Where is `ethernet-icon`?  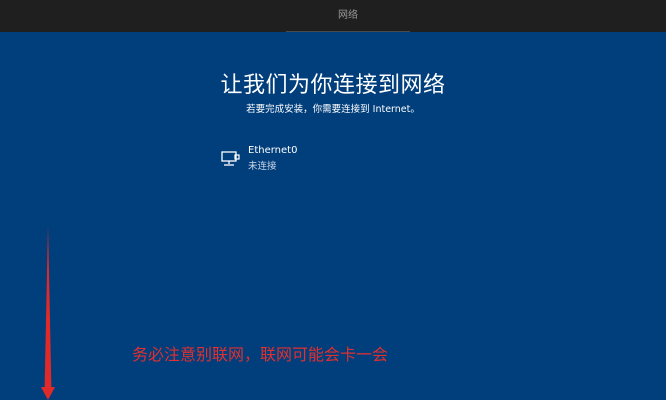
ethernet-icon is located at coordinates (230, 158).